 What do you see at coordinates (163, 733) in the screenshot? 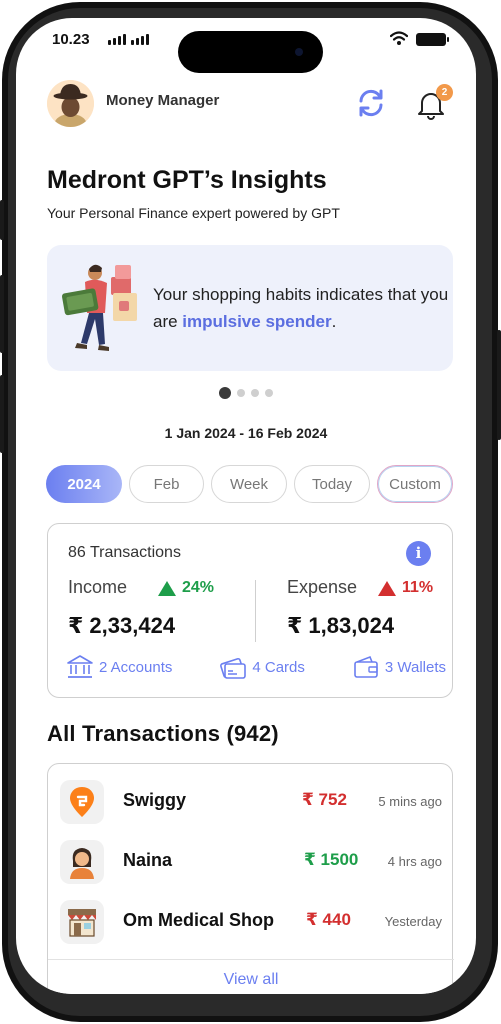
I see `all-transactions-title: All Transactions (942)` at bounding box center [163, 733].